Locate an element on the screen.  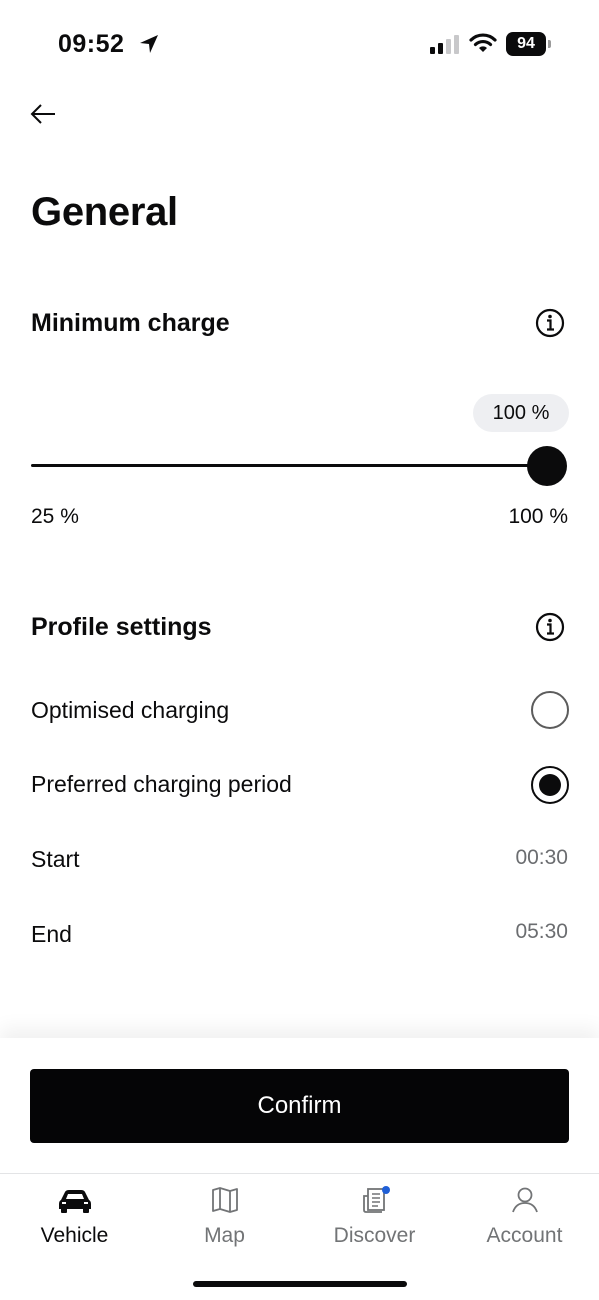
end-time-value: 05:30 is located at coordinates (541, 932).